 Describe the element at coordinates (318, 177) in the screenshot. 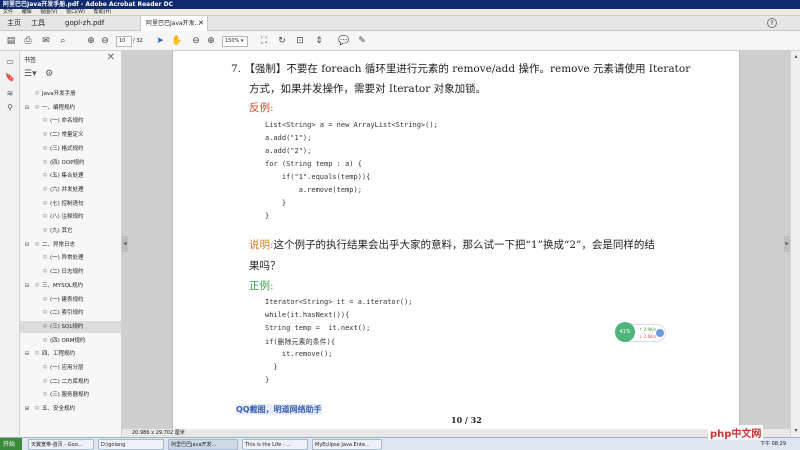

I see `counter-code-line: if("1".equals(temp)){` at that location.